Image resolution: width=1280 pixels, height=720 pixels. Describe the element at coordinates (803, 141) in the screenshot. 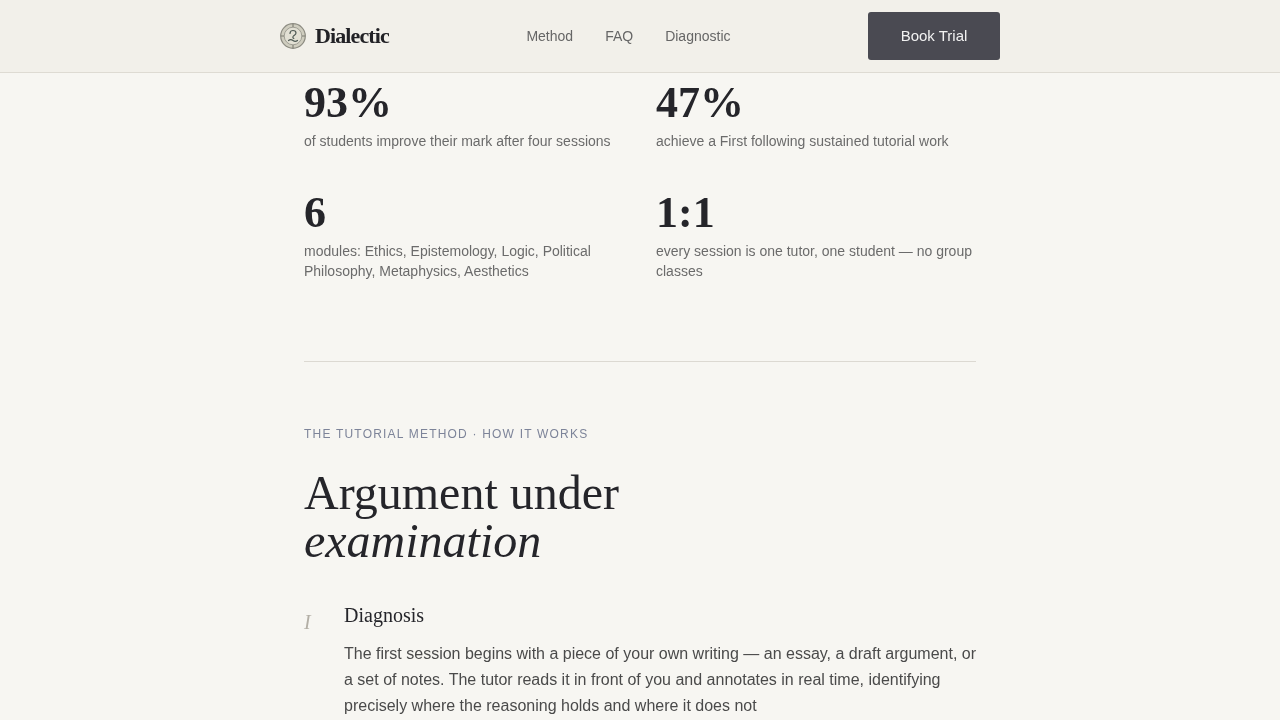

I see `stat-caption: achieve a First following sustained tutorial work` at that location.